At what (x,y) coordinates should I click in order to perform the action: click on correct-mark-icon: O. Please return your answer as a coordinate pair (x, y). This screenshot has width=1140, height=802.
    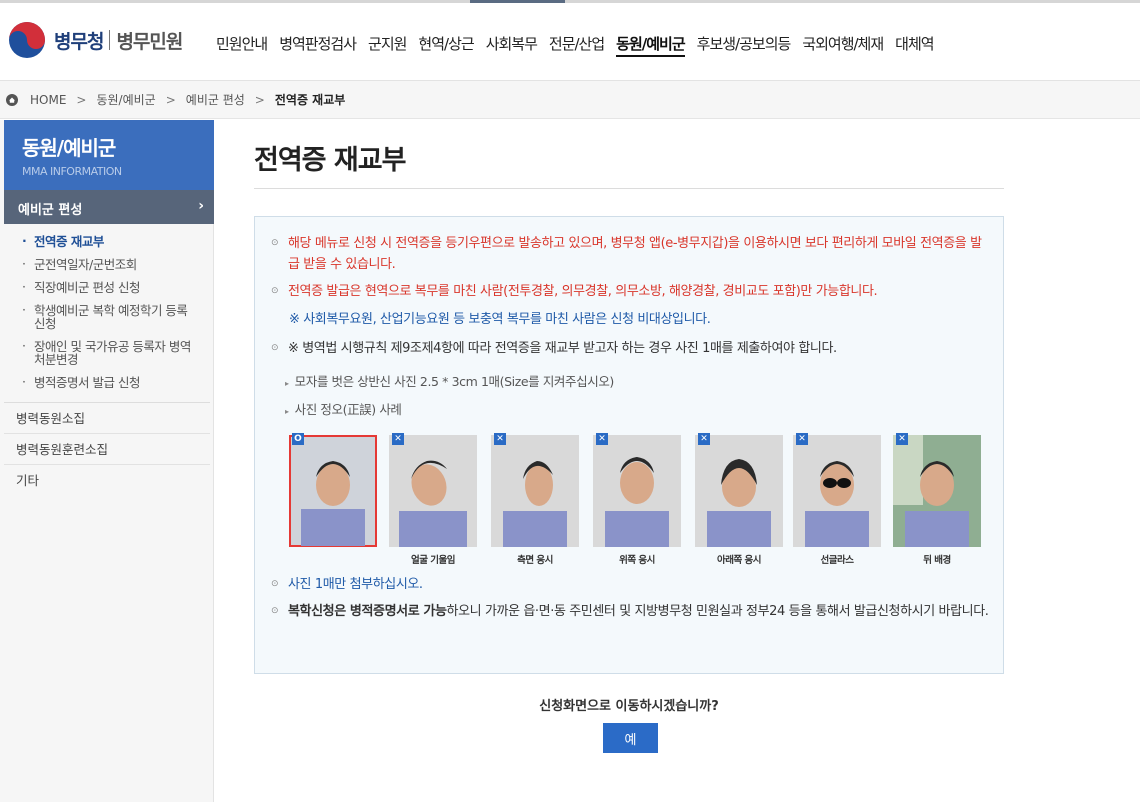
    Looking at the image, I should click on (298, 439).